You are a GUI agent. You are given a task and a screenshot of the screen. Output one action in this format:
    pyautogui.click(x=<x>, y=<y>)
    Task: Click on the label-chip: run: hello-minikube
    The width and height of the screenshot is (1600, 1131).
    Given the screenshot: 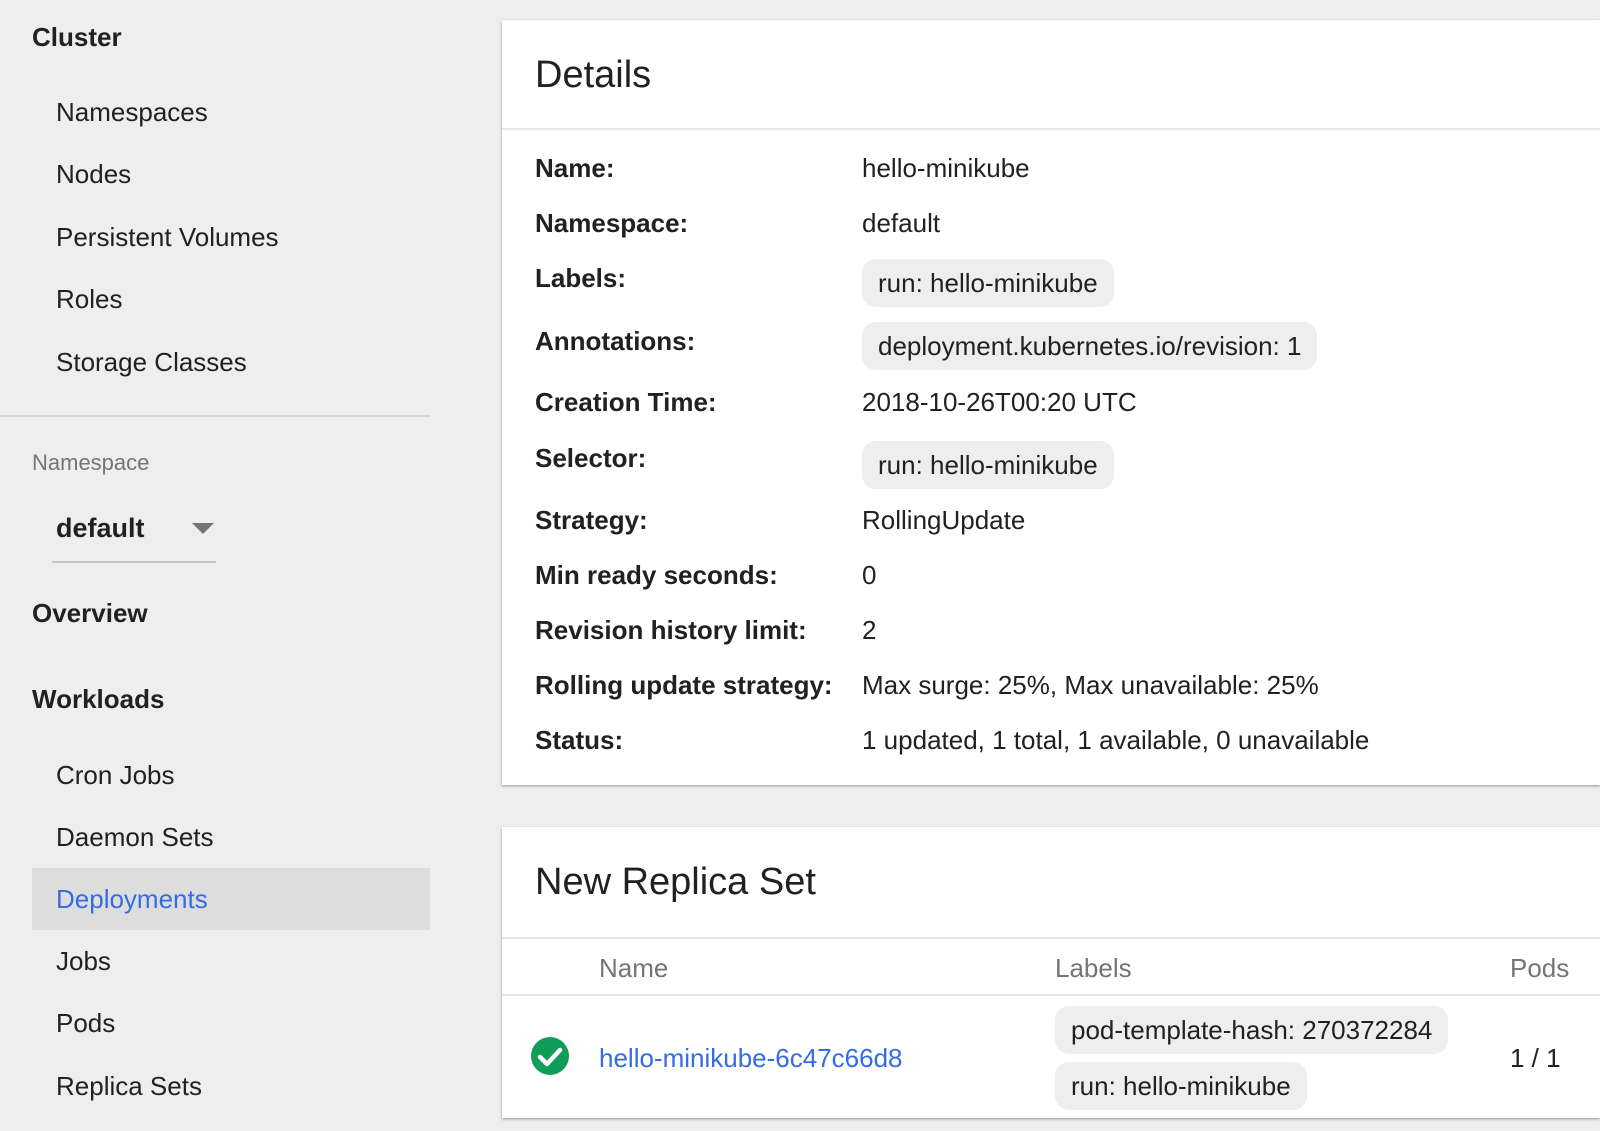 What is the action you would take?
    pyautogui.click(x=988, y=283)
    